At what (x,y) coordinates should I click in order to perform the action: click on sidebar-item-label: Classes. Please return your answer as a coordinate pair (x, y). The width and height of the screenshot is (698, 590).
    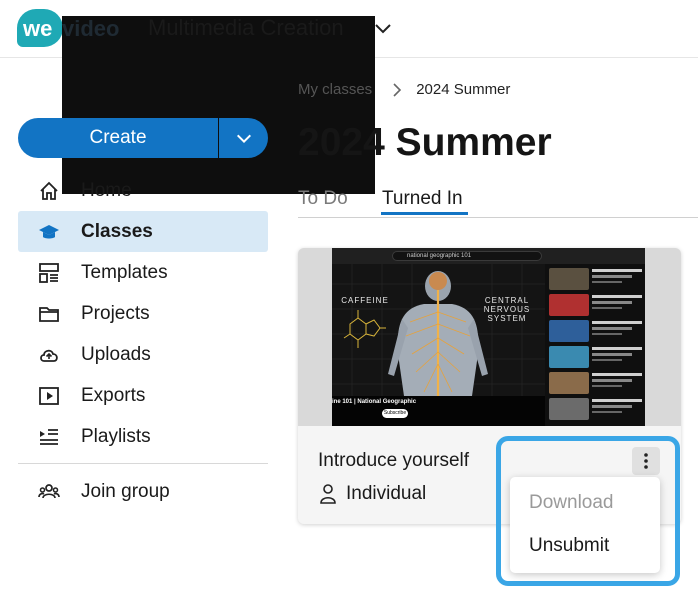
    Looking at the image, I should click on (117, 231).